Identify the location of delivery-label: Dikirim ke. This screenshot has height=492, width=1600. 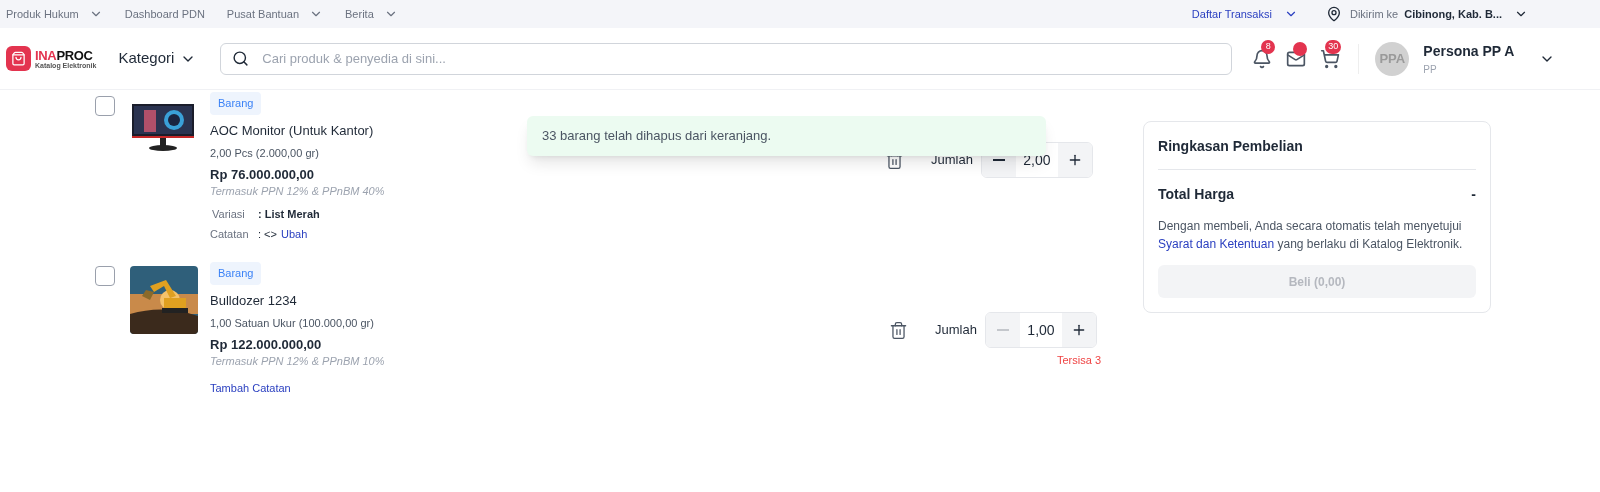
(1374, 14).